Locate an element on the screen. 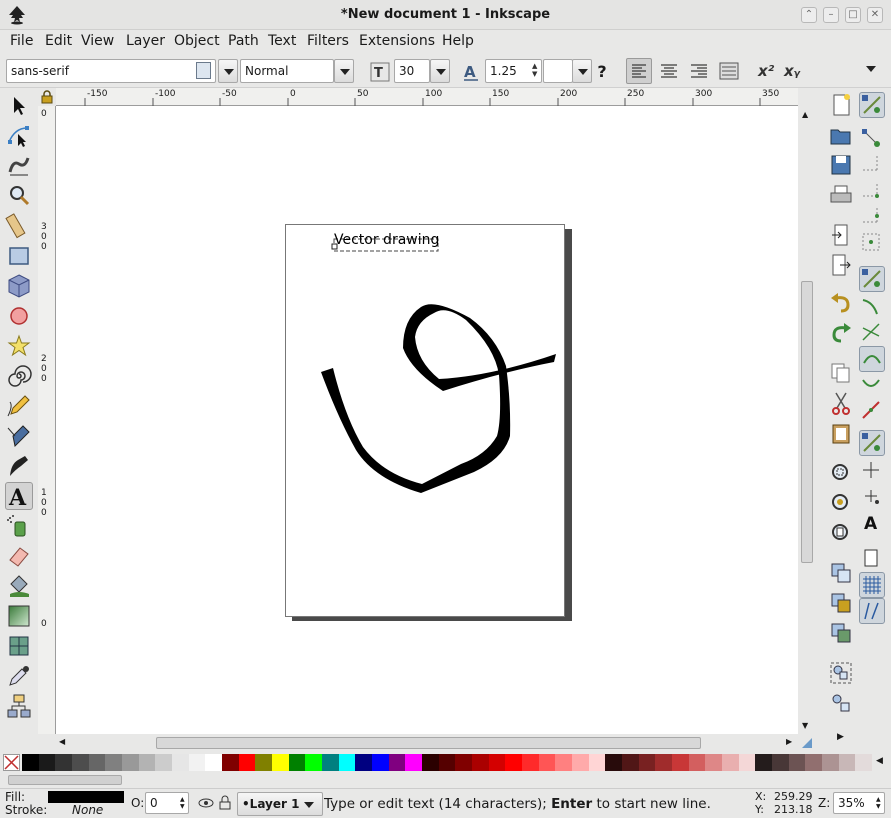  palette-scroll-arrow-icon: ◀ is located at coordinates (879, 761).